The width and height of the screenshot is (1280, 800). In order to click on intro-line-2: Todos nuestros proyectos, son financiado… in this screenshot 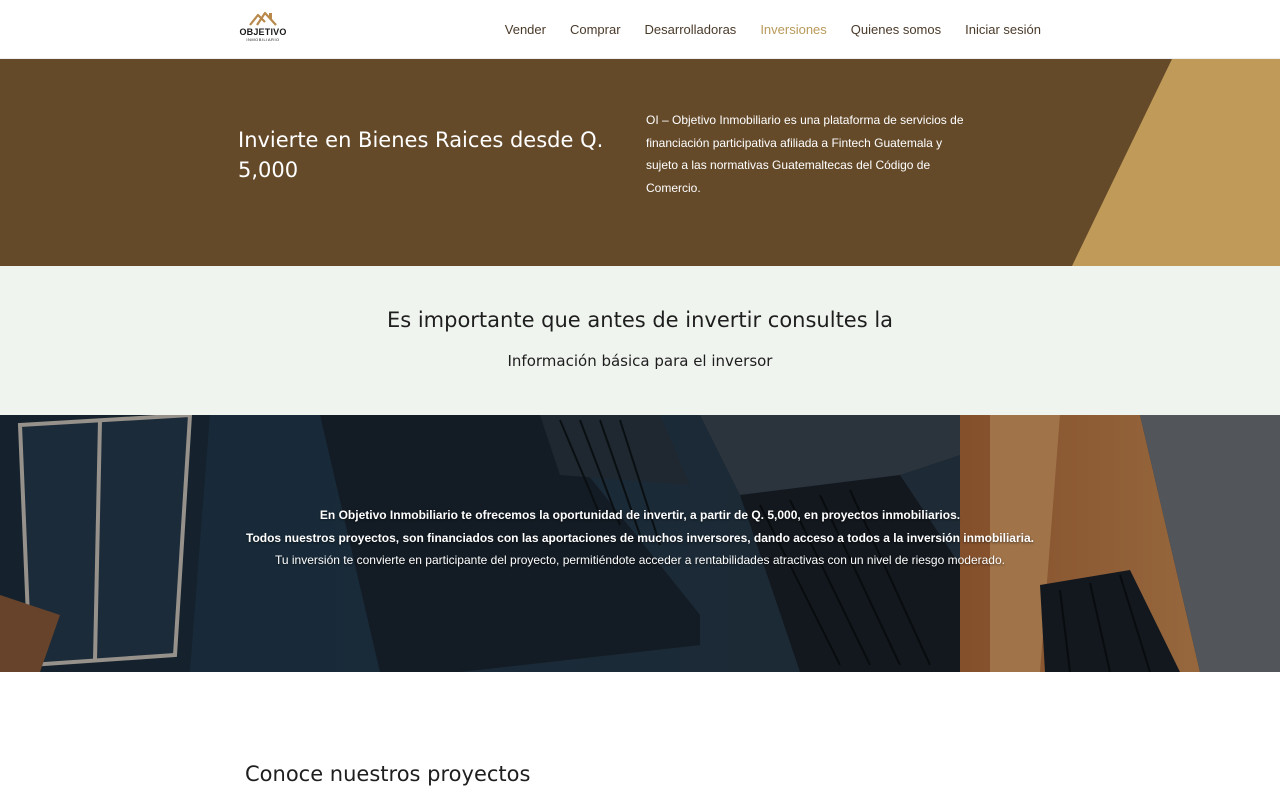, I will do `click(640, 537)`.